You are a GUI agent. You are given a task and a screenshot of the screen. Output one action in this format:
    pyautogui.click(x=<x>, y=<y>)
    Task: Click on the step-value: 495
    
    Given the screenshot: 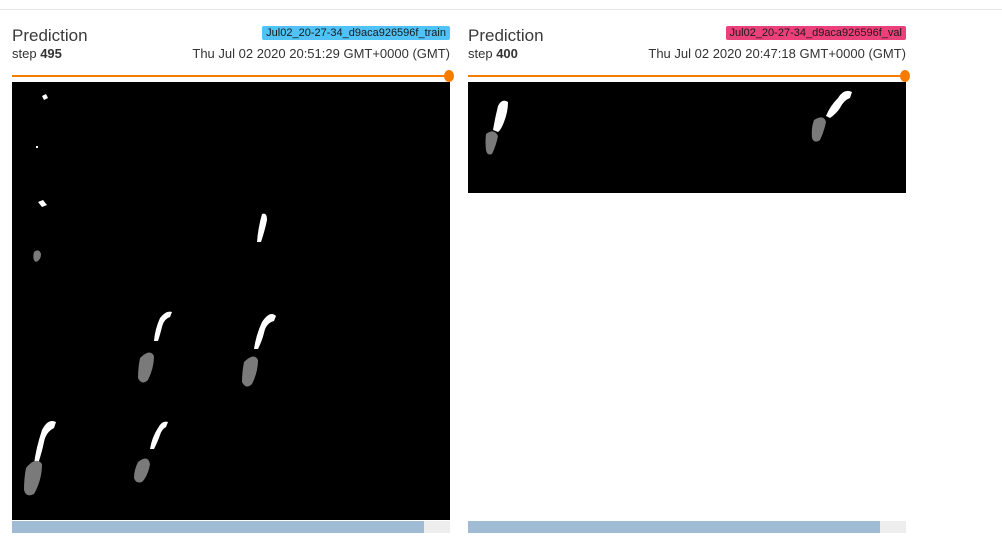 What is the action you would take?
    pyautogui.click(x=51, y=53)
    